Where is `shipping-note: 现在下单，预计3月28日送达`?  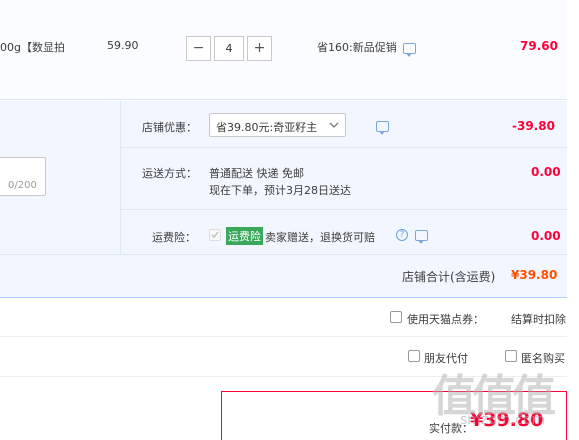
shipping-note: 现在下单，预计3月28日送达 is located at coordinates (280, 190).